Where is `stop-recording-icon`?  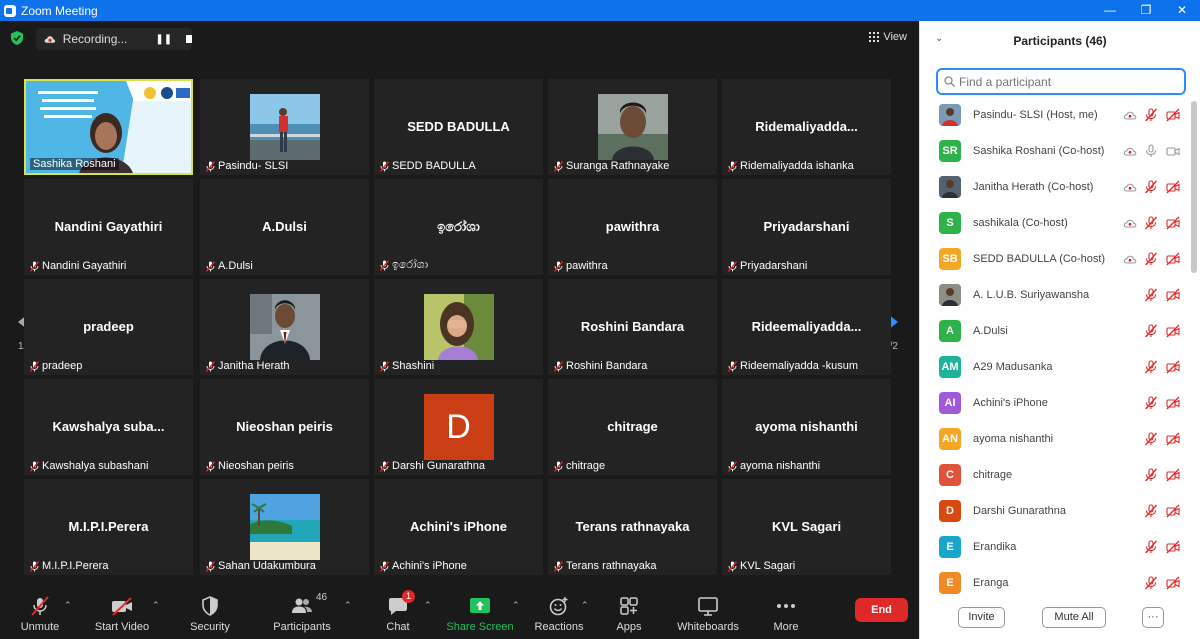
stop-recording-icon is located at coordinates (189, 39).